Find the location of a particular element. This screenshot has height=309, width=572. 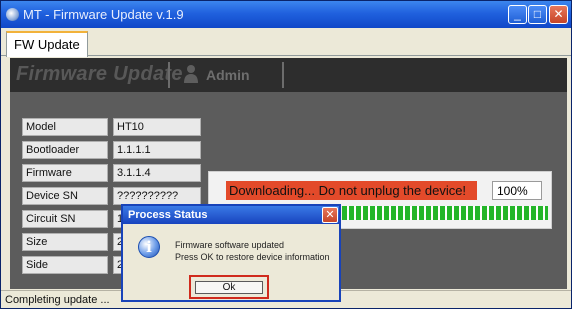

info-icon: i is located at coordinates (149, 247).